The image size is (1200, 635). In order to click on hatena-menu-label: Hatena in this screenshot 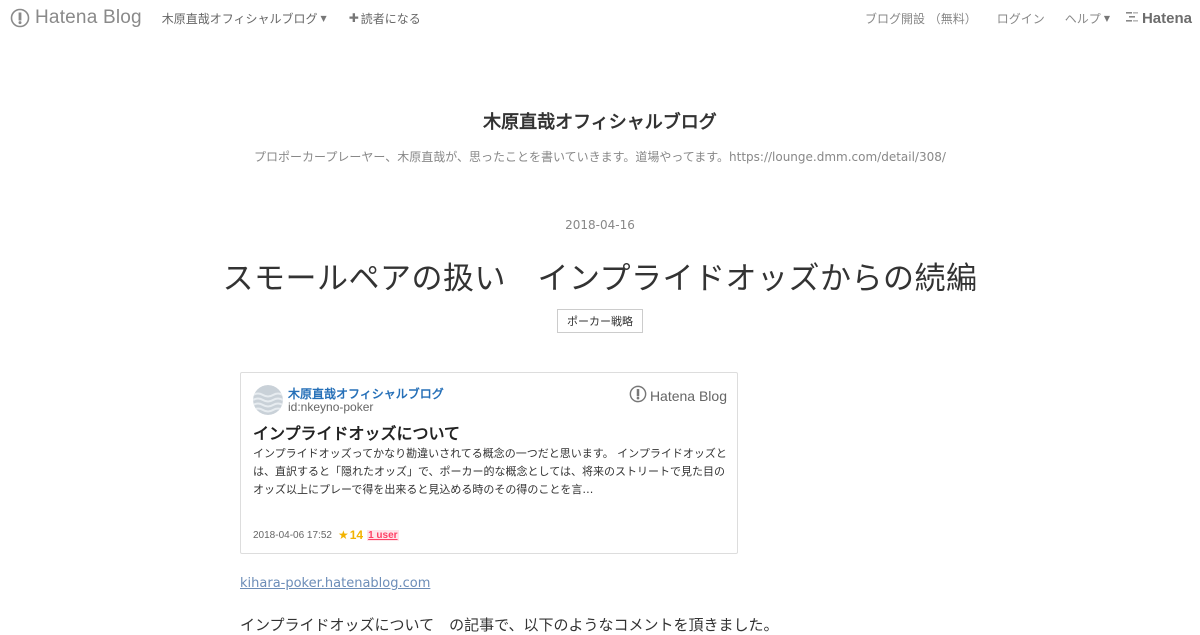, I will do `click(1166, 18)`.